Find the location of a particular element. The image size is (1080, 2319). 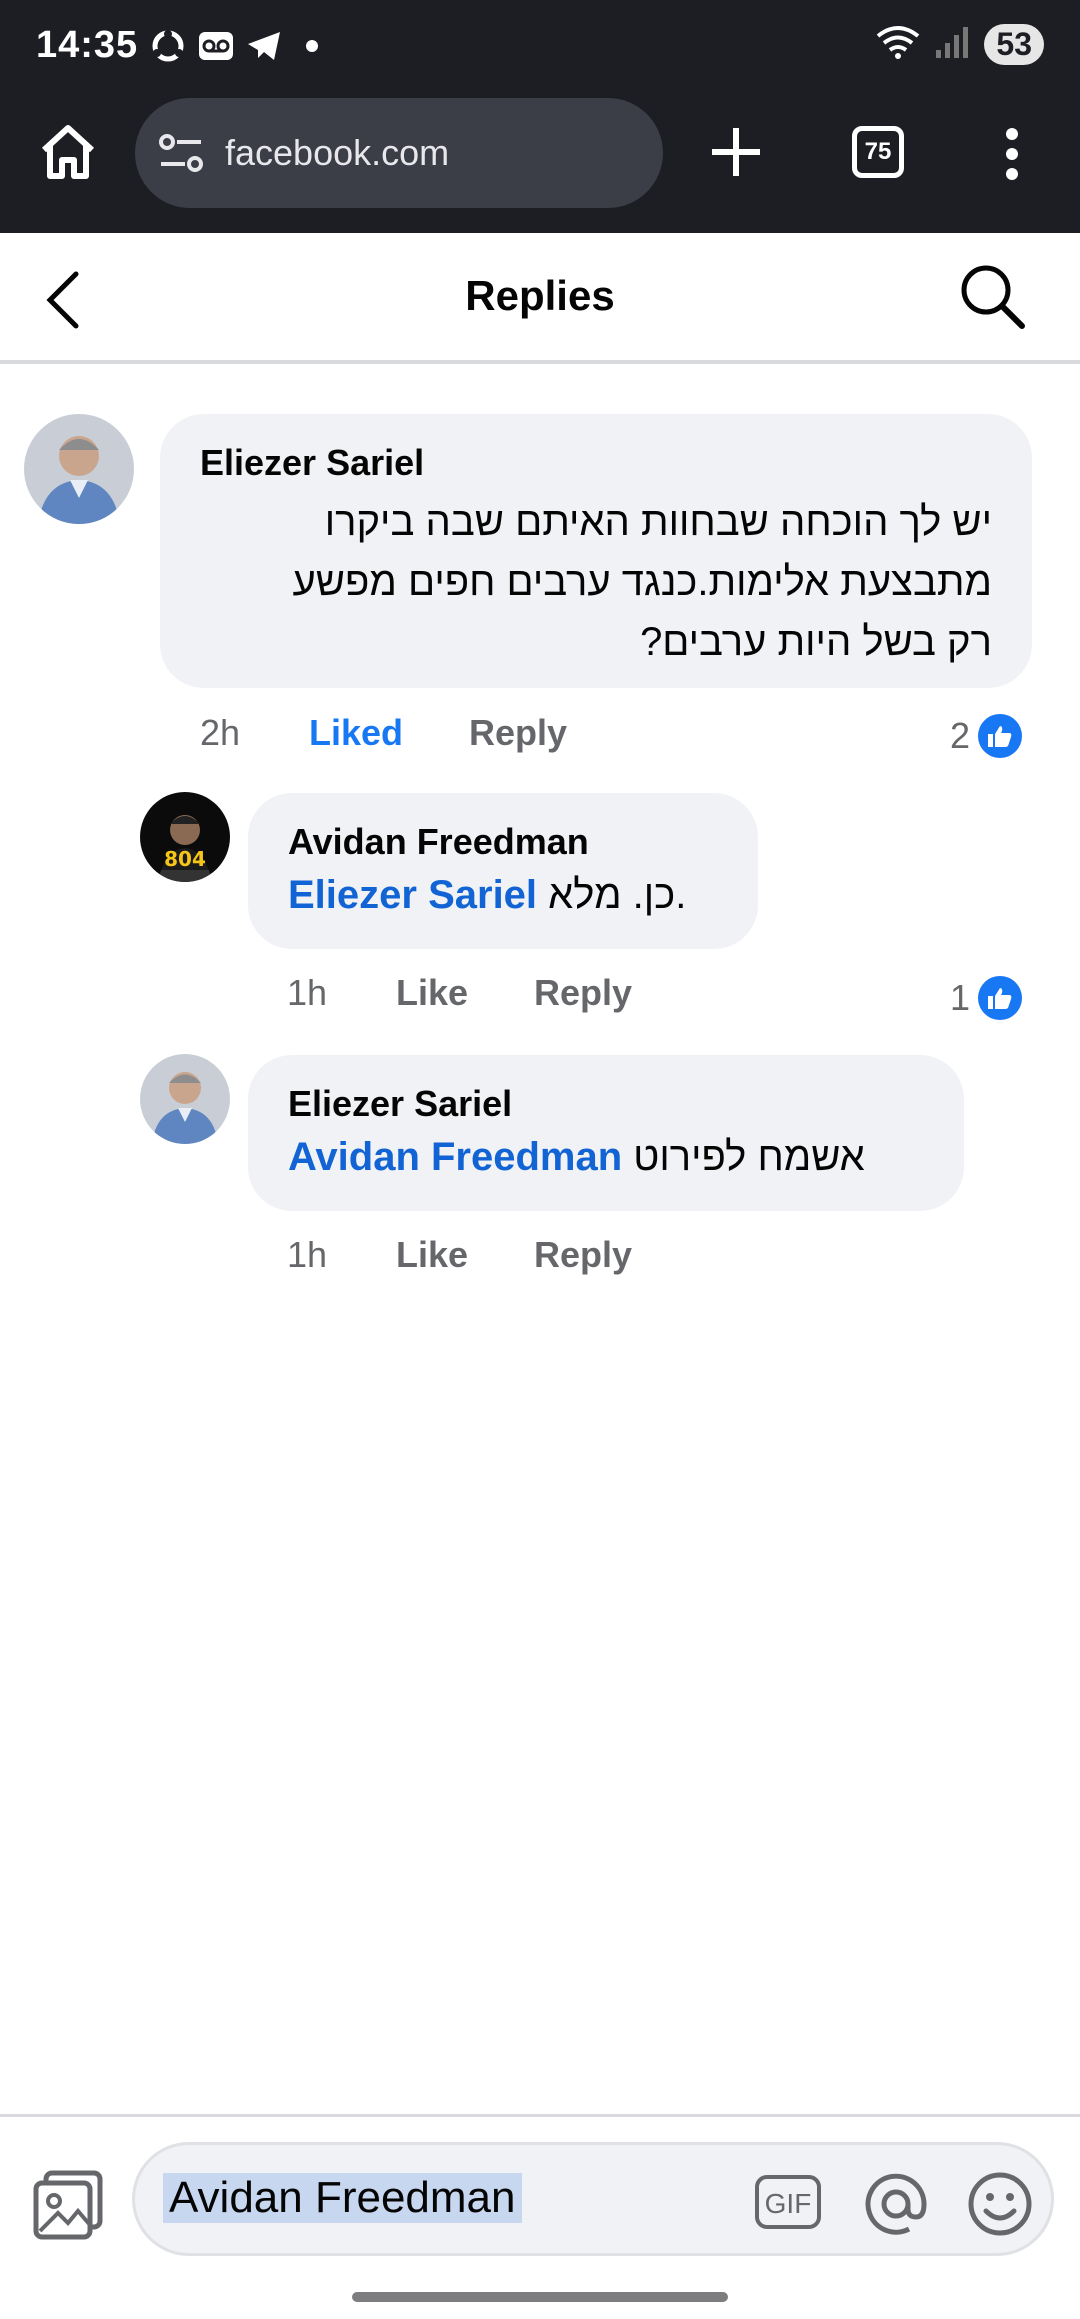

gif-icon: GIF is located at coordinates (788, 2202).